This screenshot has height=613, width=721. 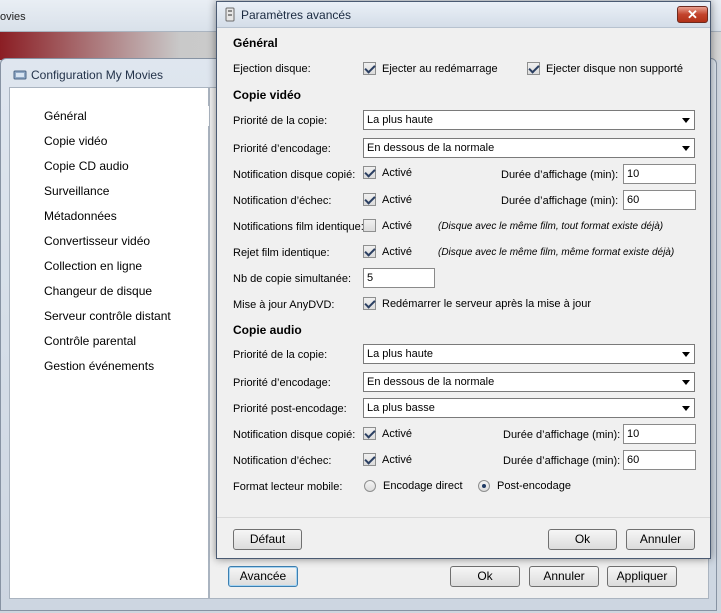 What do you see at coordinates (463, 15) in the screenshot?
I see `dialog-titlebar: Paramètres avancés ✕` at bounding box center [463, 15].